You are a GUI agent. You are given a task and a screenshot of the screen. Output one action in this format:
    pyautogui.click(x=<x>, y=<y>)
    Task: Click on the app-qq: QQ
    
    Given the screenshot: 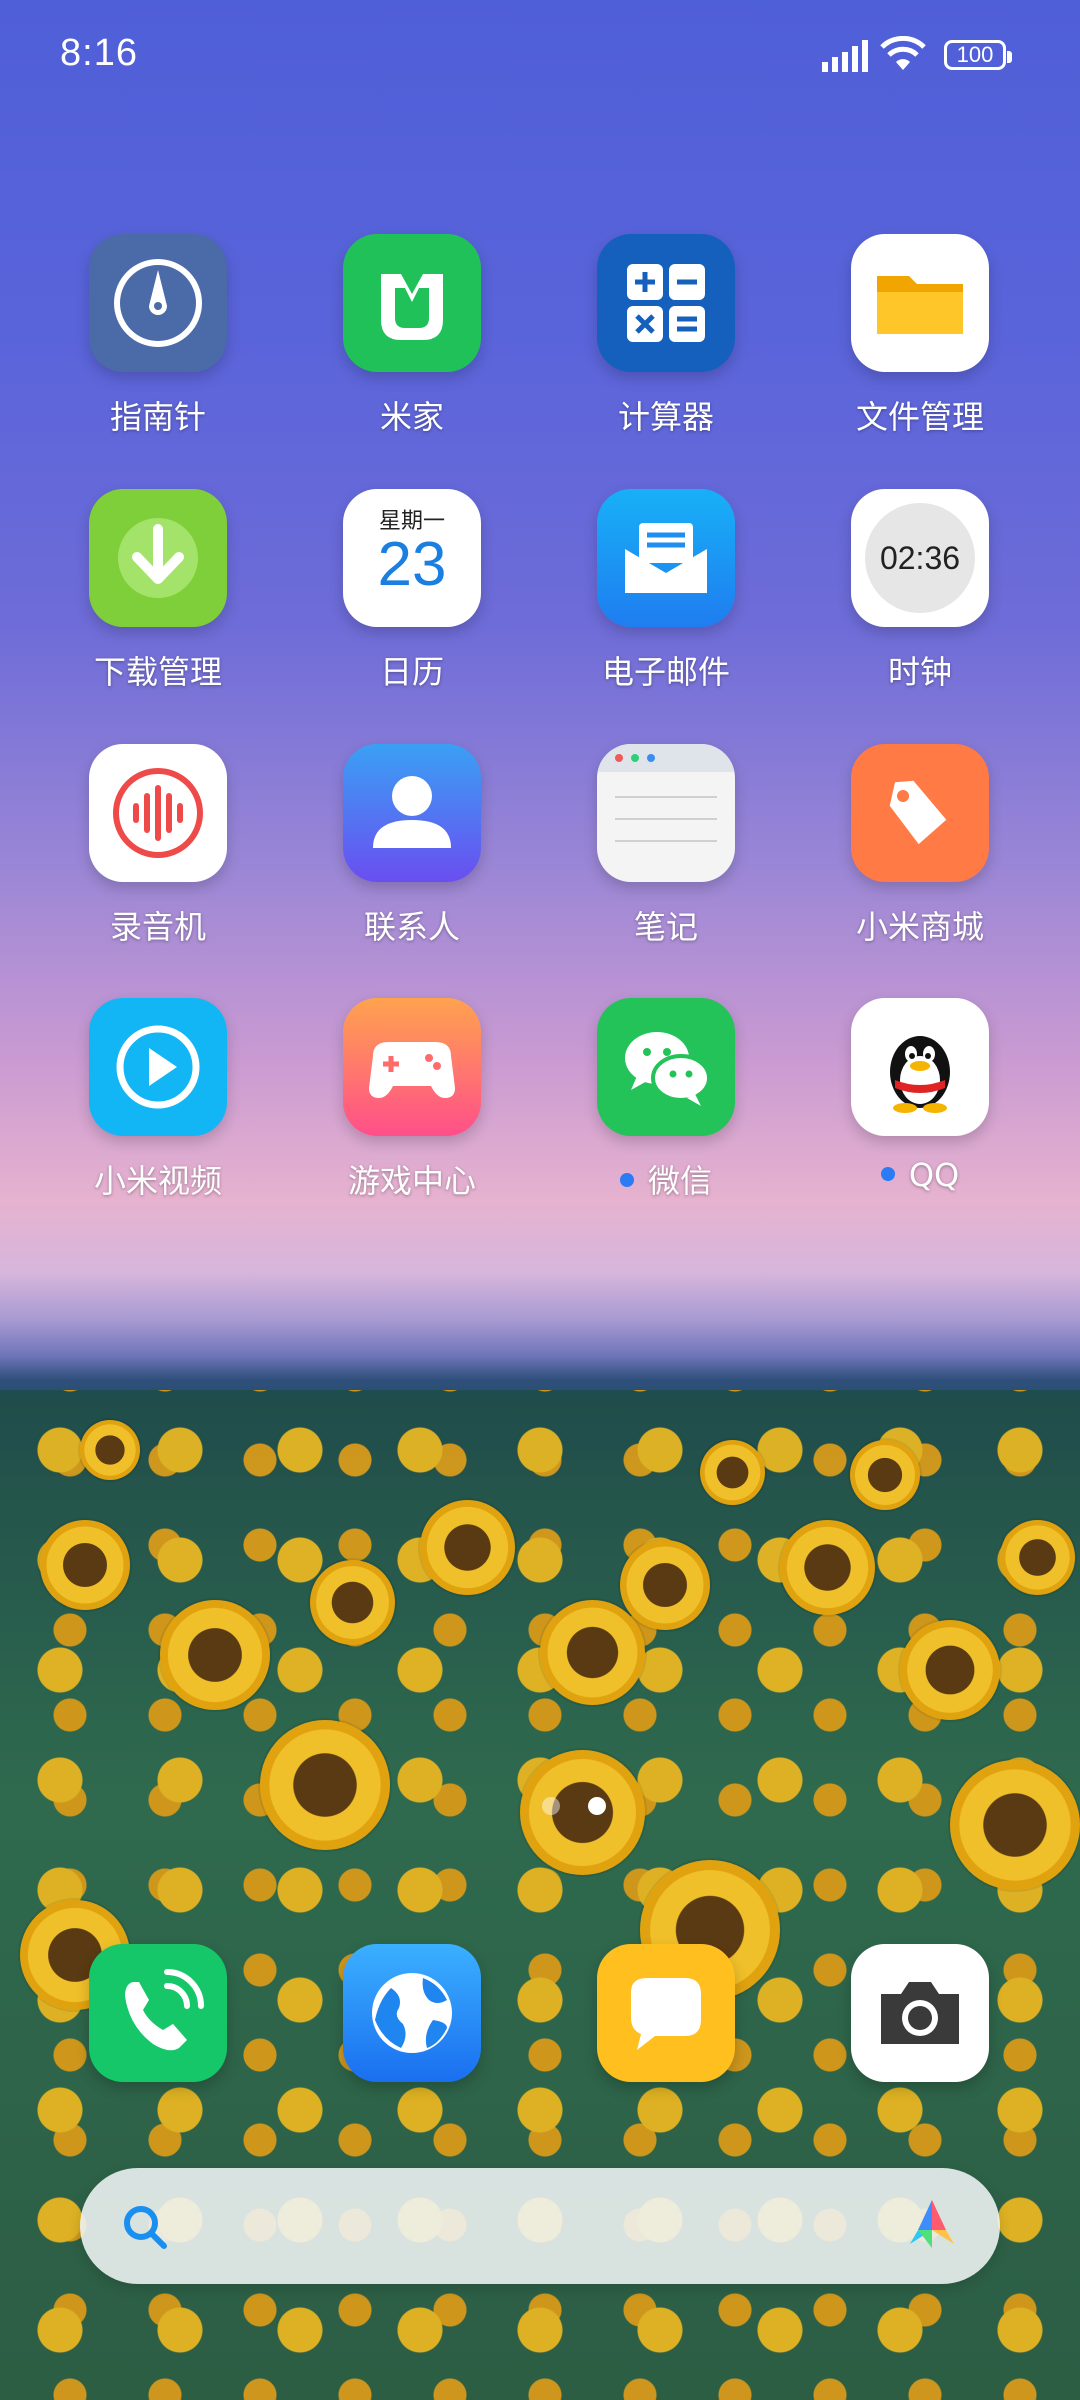 What is the action you would take?
    pyautogui.click(x=920, y=1096)
    